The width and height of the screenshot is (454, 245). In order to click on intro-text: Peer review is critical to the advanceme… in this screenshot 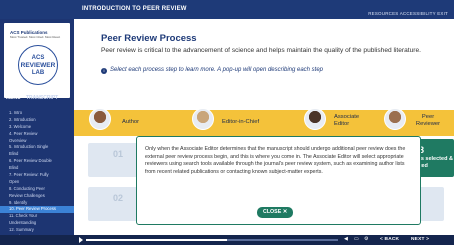, I will do `click(261, 50)`.